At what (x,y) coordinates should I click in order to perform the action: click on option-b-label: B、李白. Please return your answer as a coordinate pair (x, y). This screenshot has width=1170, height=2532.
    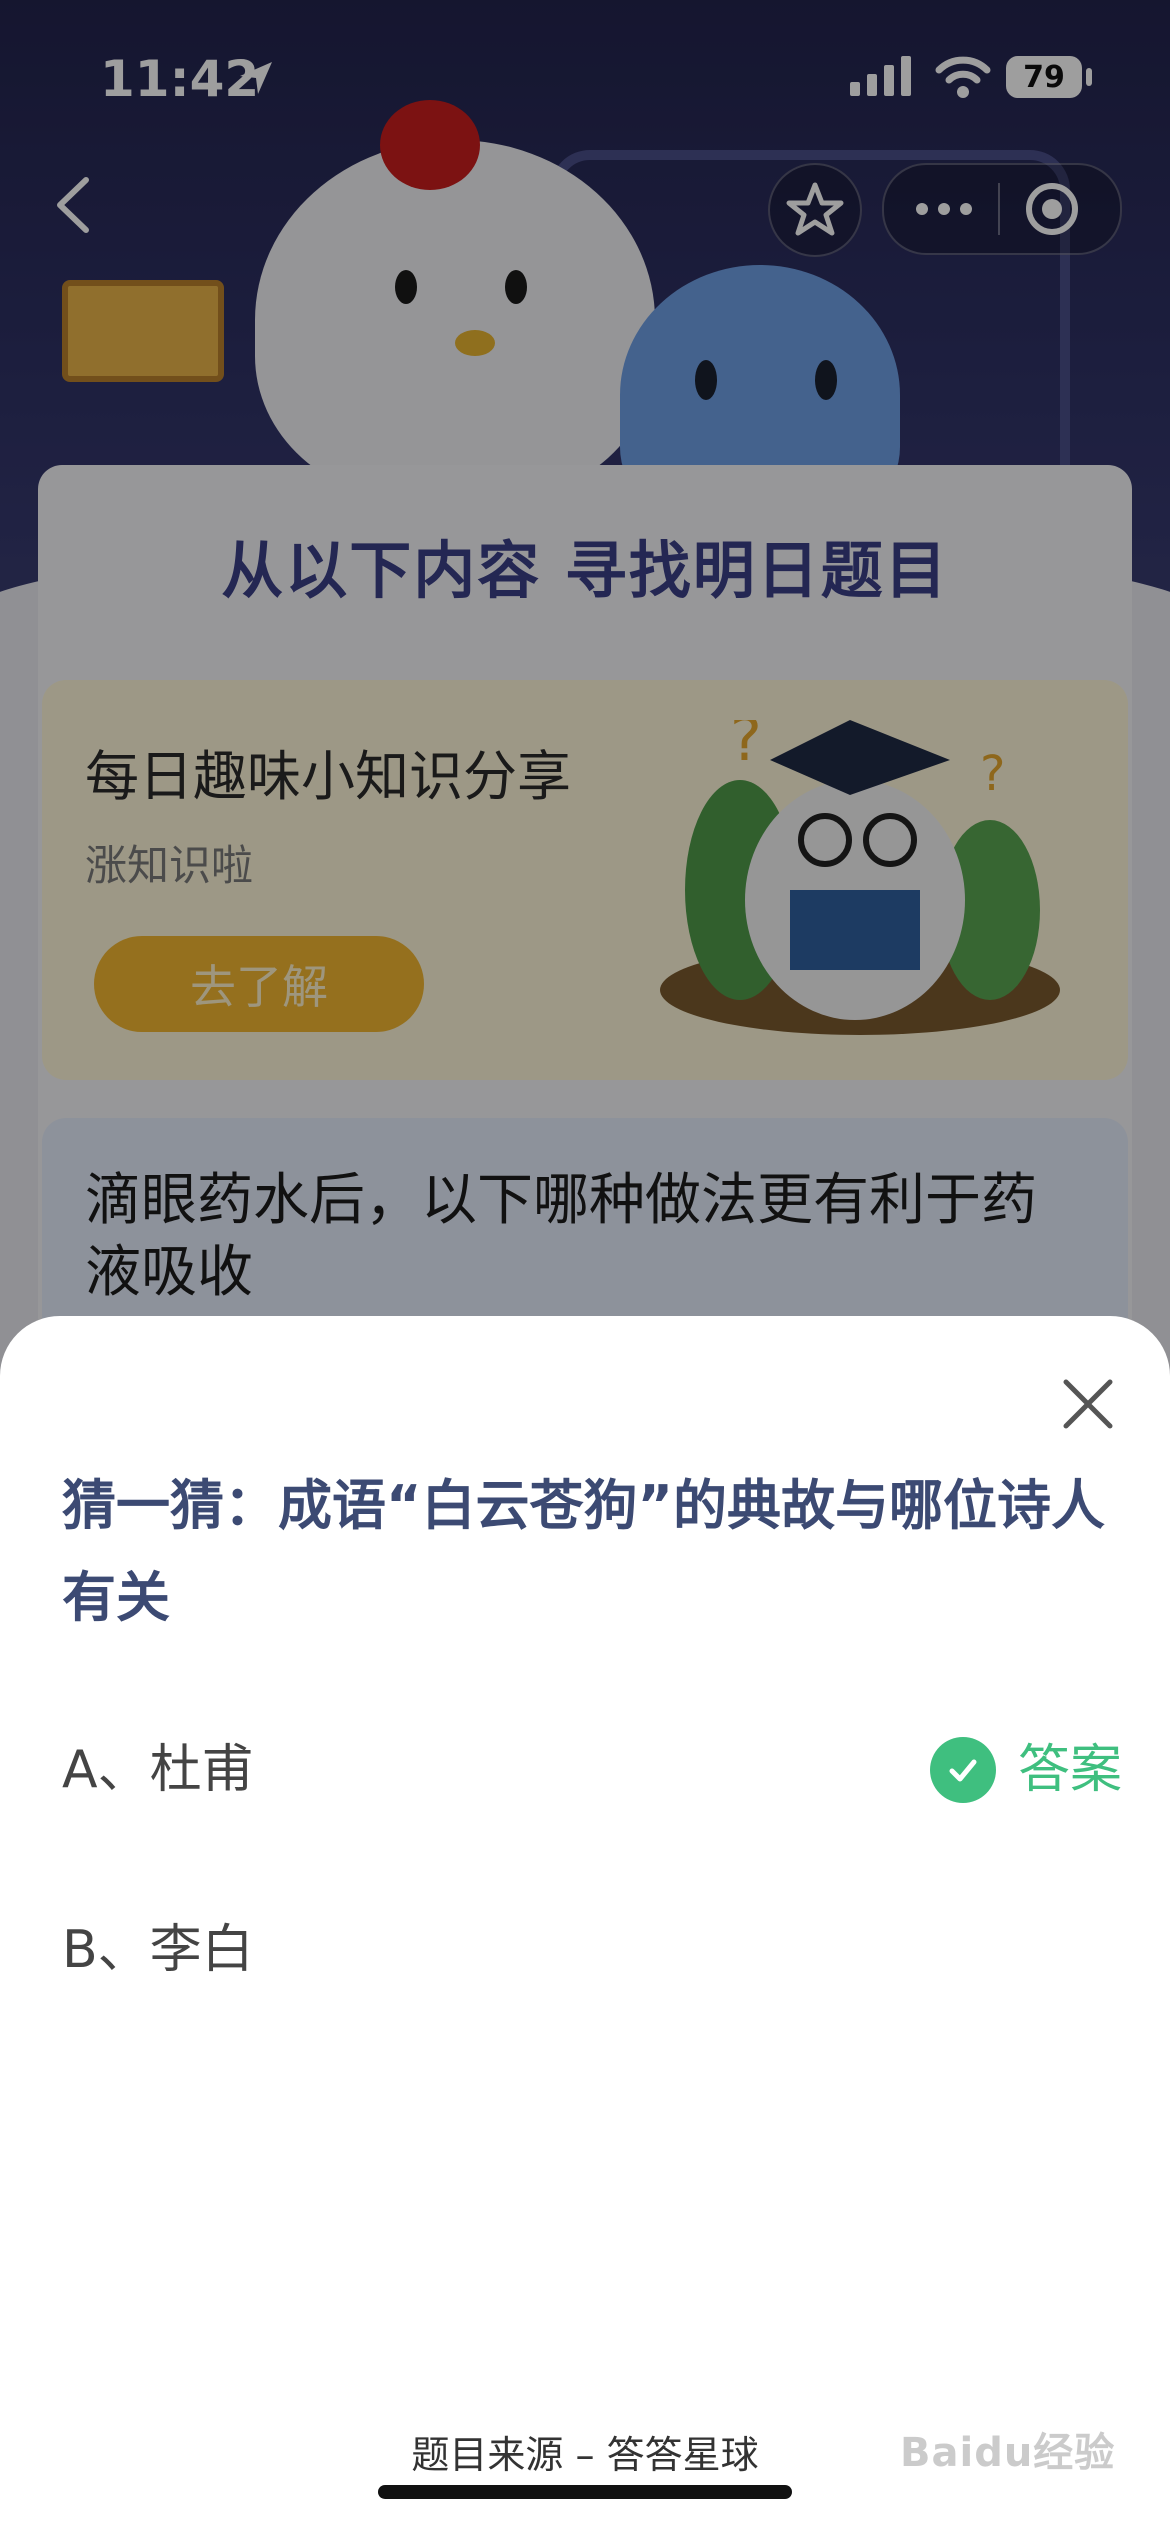
    Looking at the image, I should click on (158, 1950).